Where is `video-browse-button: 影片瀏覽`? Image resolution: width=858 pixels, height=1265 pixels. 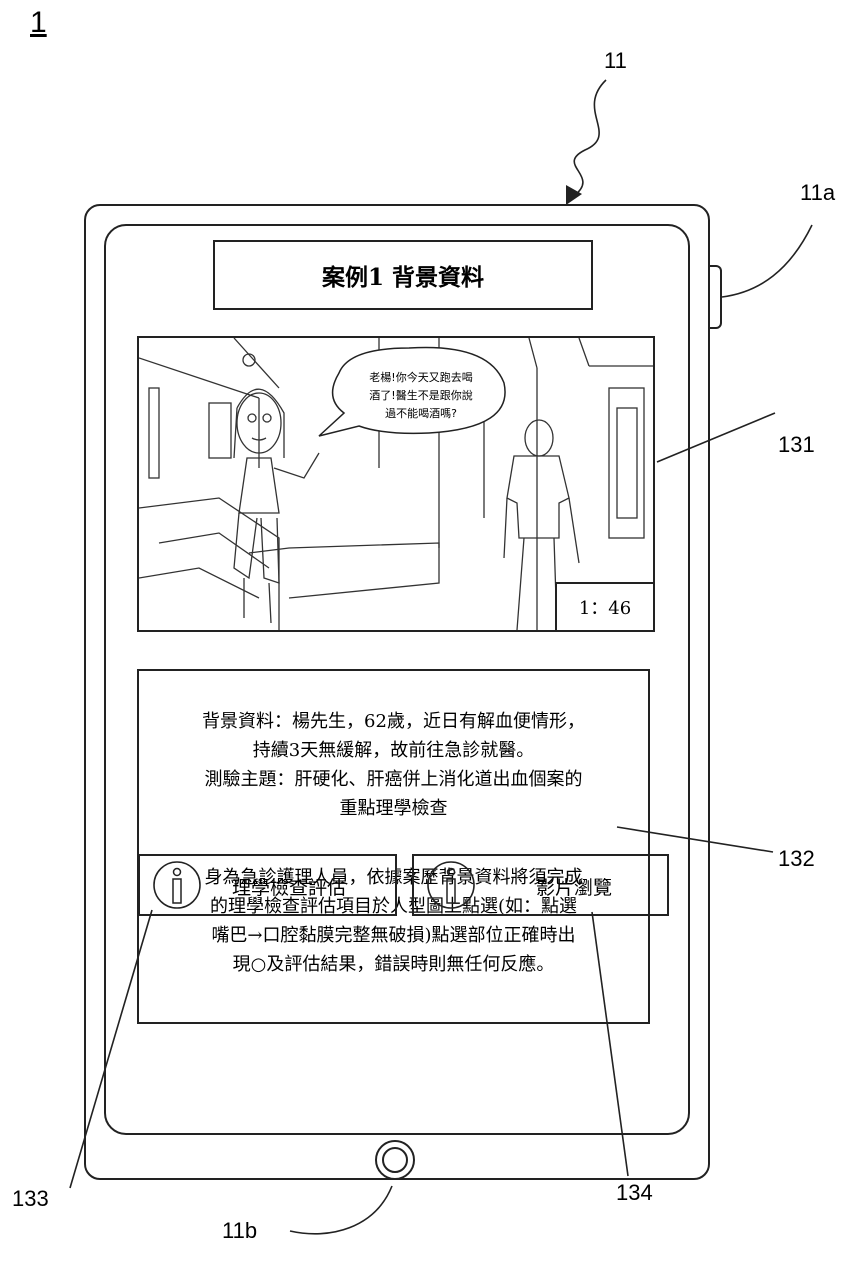
video-browse-button: 影片瀏覽 is located at coordinates (540, 885).